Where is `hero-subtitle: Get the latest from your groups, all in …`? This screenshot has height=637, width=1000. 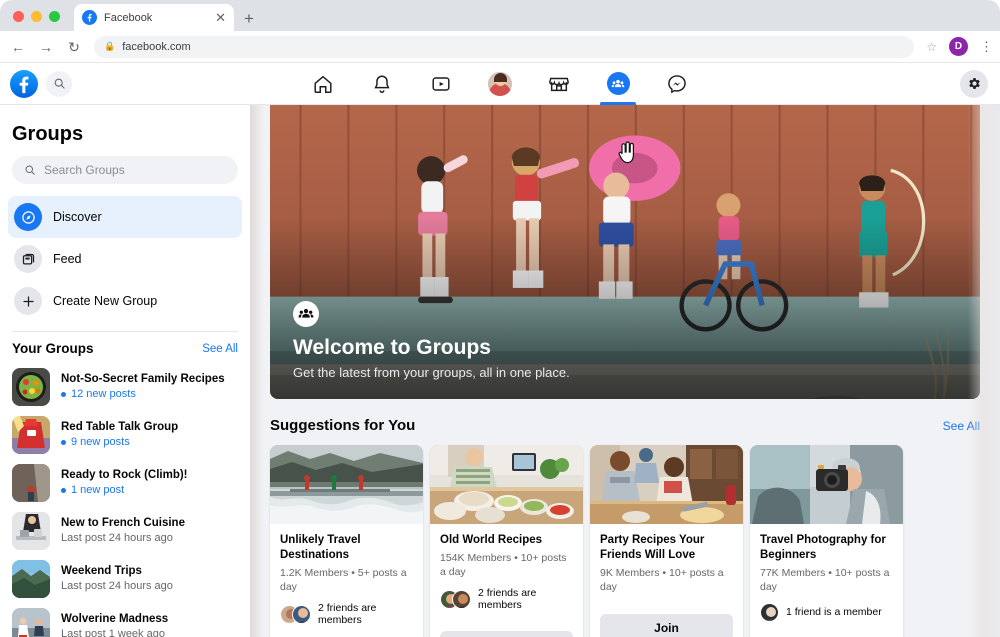 hero-subtitle: Get the latest from your groups, all in … is located at coordinates (431, 372).